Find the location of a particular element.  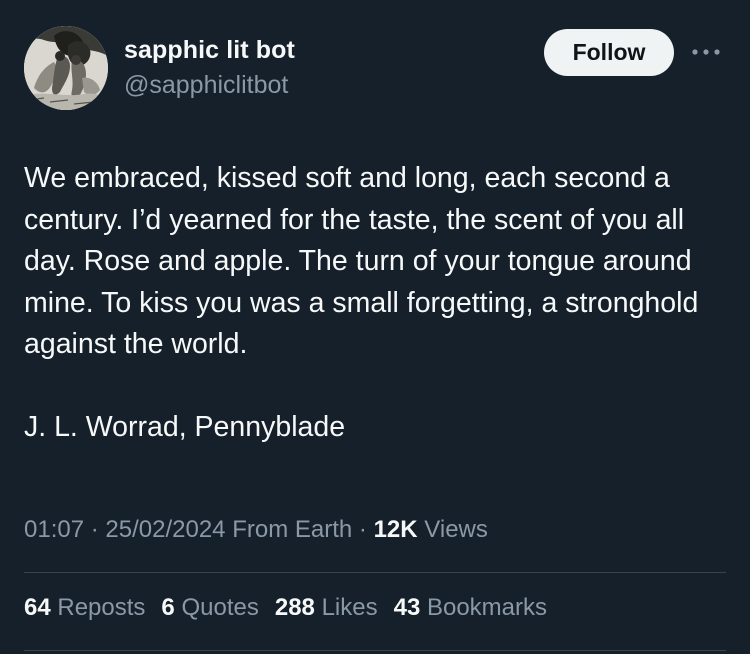

bookmarks-stat: 43 Bookmarks is located at coordinates (470, 608).